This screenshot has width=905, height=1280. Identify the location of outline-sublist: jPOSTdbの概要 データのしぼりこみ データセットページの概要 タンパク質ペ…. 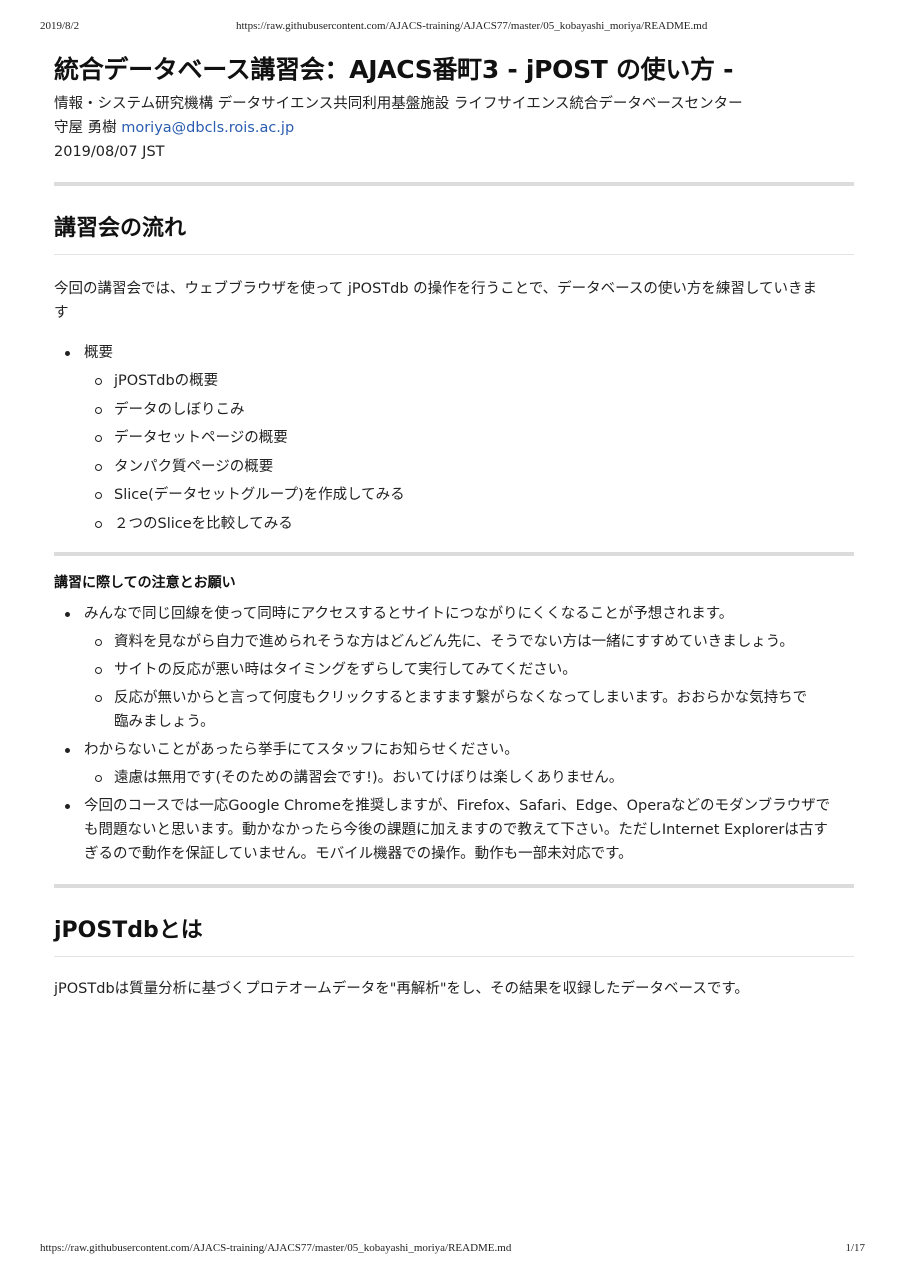
(469, 452).